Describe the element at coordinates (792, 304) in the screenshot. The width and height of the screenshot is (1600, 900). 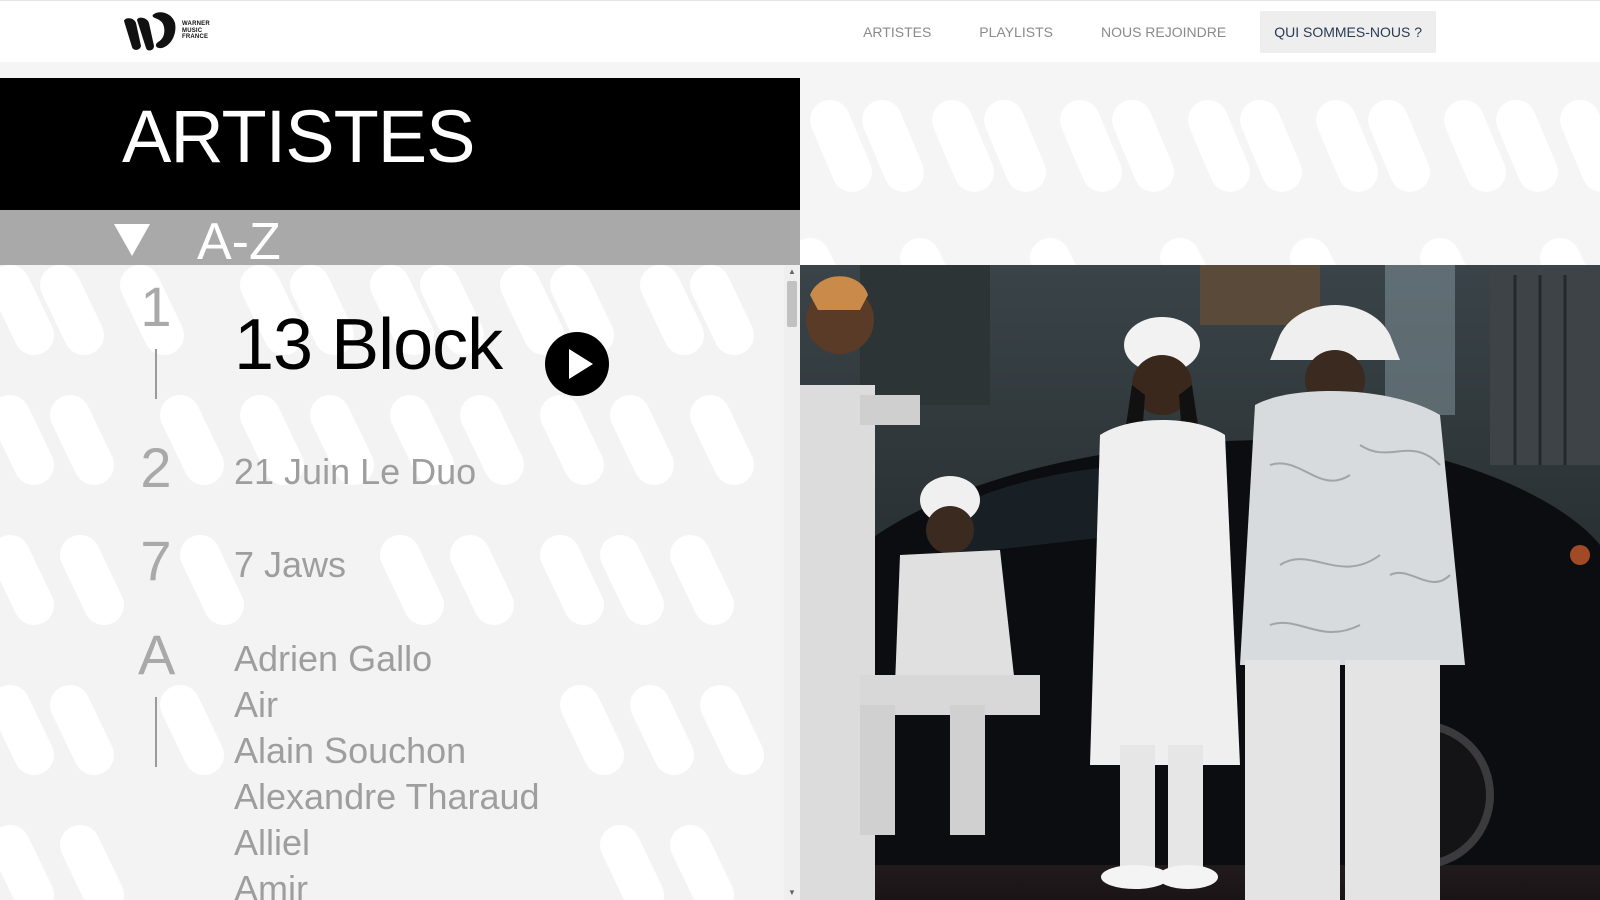
I see `scroll-thumb` at that location.